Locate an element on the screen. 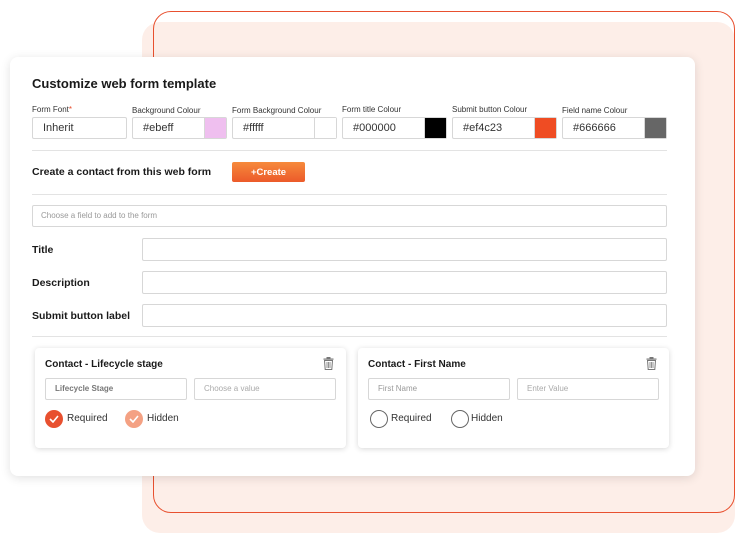 This screenshot has height=543, width=745. submit-button-colour-swatch is located at coordinates (545, 128).